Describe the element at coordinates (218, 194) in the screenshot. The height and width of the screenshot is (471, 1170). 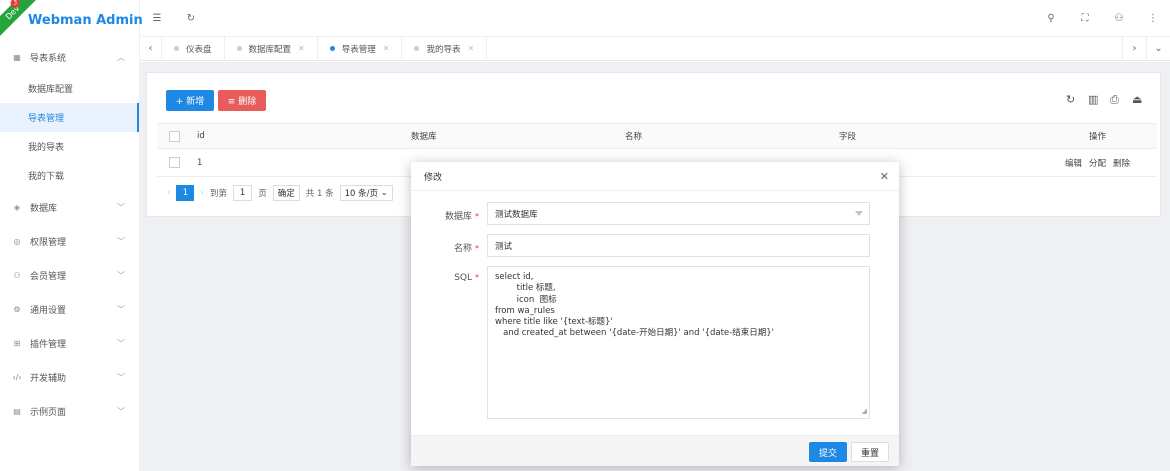
I see `pager-goto-label: 到第` at that location.